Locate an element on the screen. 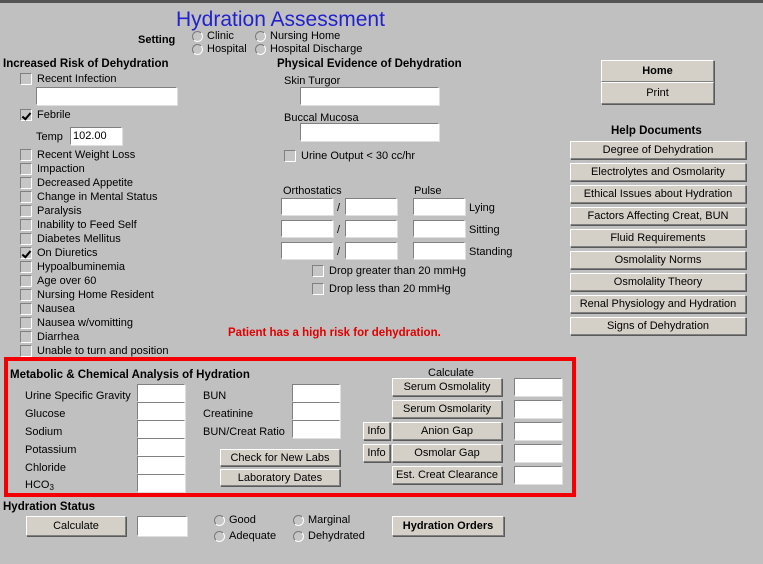  help-doc-electrolytes-and-osmolarity: Electrolytes and Osmolarity is located at coordinates (658, 172).